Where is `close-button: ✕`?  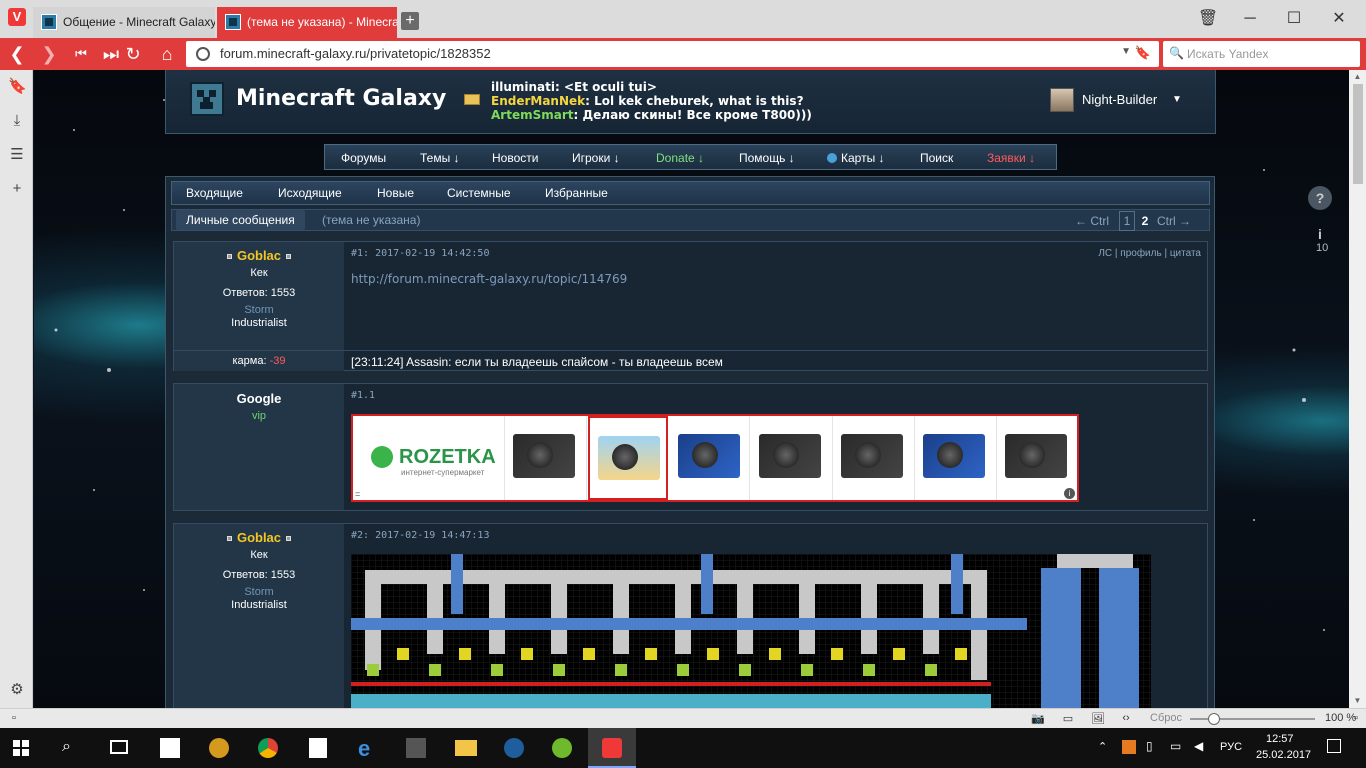 close-button: ✕ is located at coordinates (1339, 19).